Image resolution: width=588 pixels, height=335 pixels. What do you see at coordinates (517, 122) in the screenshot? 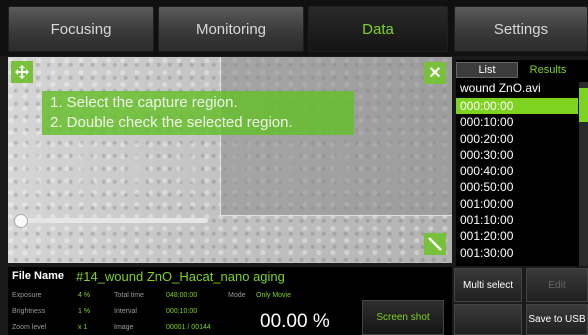
I see `time-list-item: 000:10:00` at bounding box center [517, 122].